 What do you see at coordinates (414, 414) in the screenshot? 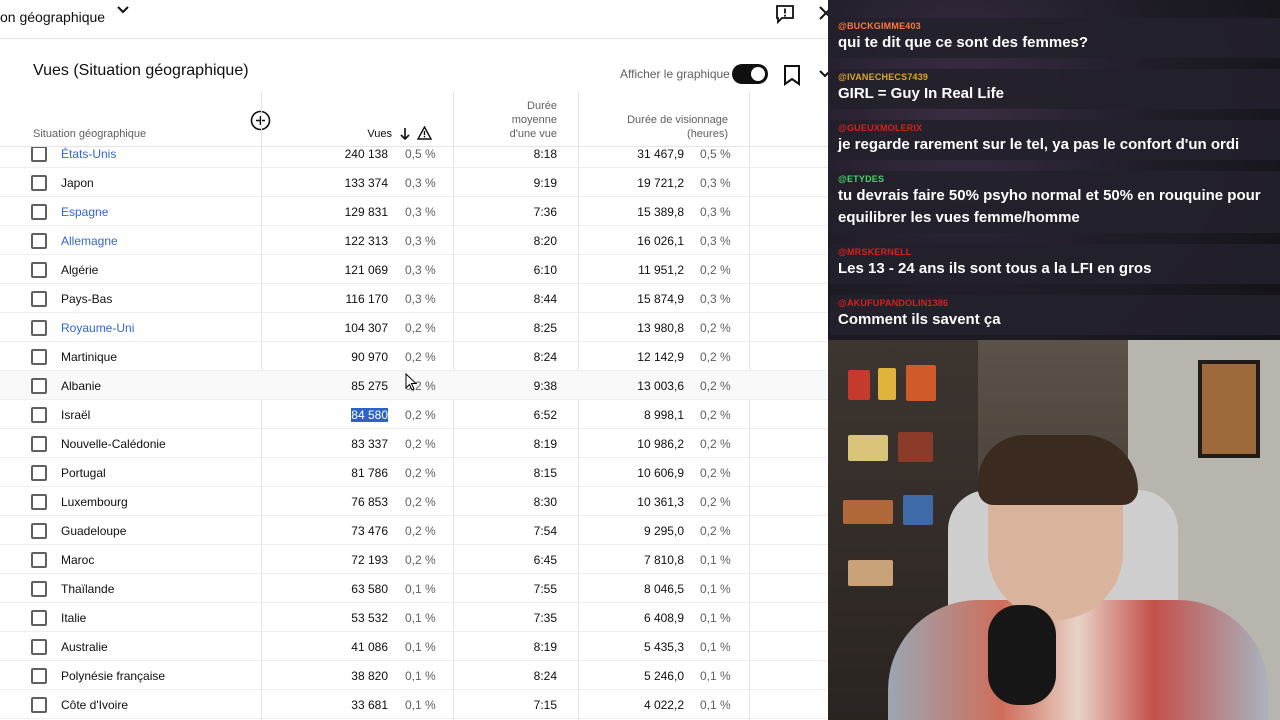
I see `table-row: Israël 84 580 0,2 % 6:52 8 998,1 0,2 %` at bounding box center [414, 414].